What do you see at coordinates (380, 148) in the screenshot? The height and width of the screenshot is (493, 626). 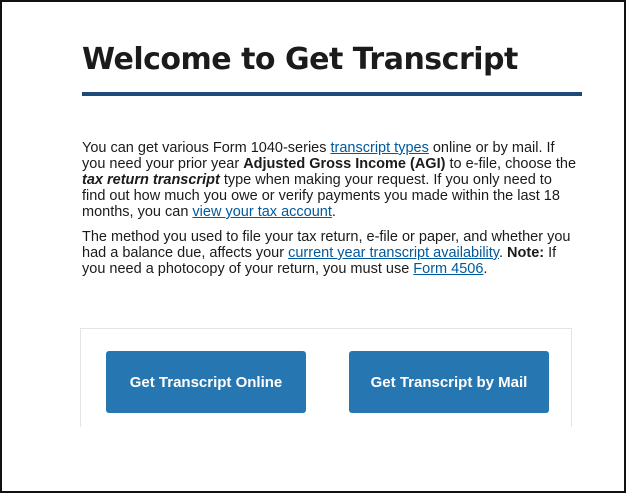 I see `transcript-types-link: transcript types` at bounding box center [380, 148].